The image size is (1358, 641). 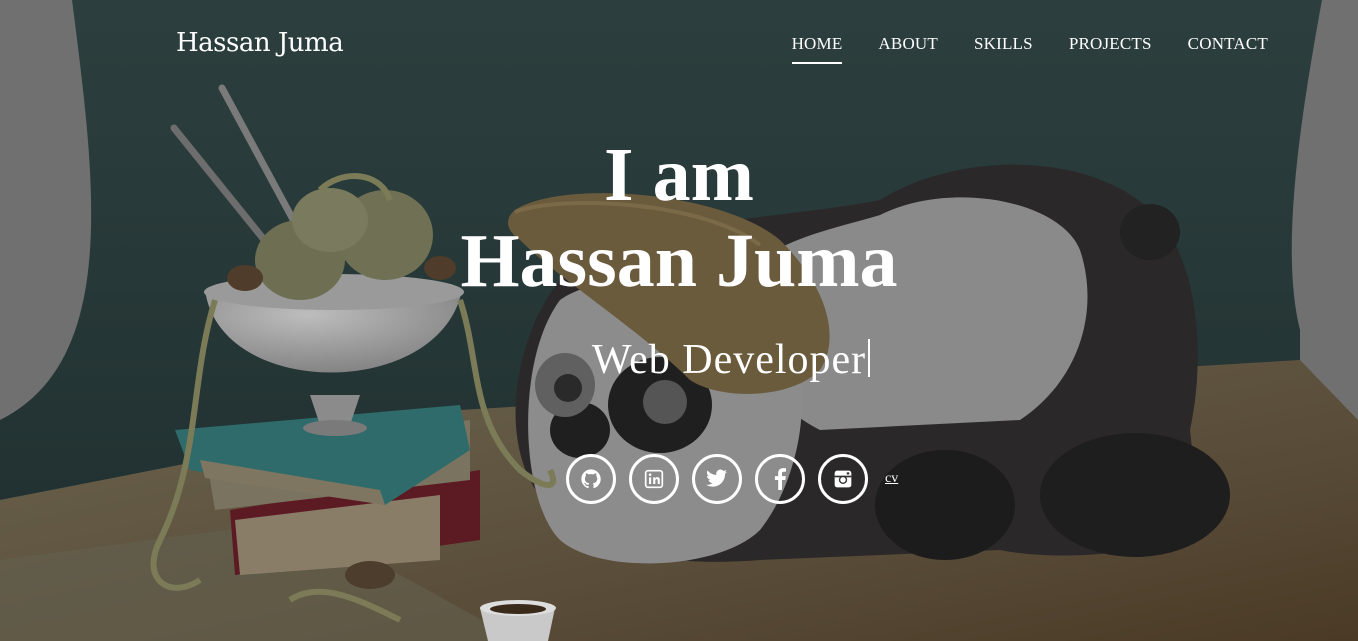 I want to click on instagram-icon, so click(x=843, y=479).